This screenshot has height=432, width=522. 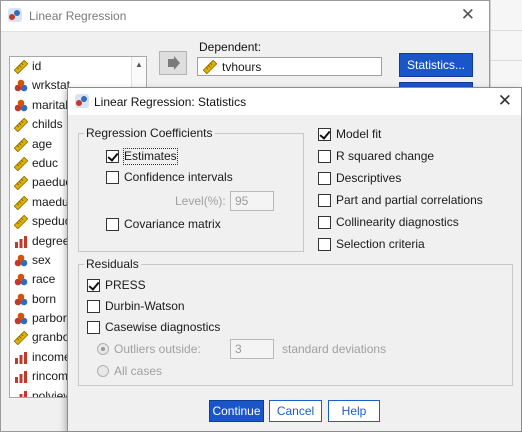 What do you see at coordinates (354, 411) in the screenshot?
I see `help-button: Help` at bounding box center [354, 411].